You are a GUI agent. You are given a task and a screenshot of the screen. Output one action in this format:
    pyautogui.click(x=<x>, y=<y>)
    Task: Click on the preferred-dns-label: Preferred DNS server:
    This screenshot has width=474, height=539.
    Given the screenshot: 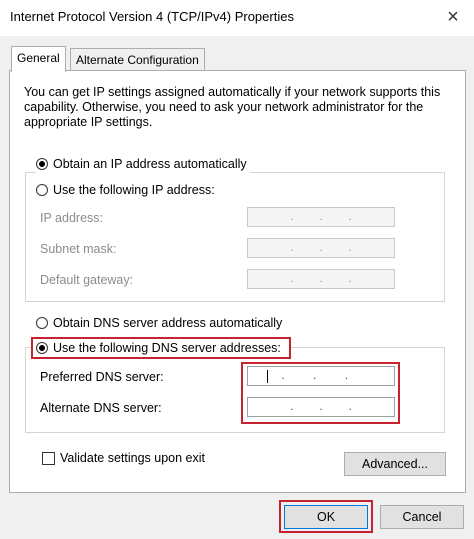 What is the action you would take?
    pyautogui.click(x=102, y=377)
    